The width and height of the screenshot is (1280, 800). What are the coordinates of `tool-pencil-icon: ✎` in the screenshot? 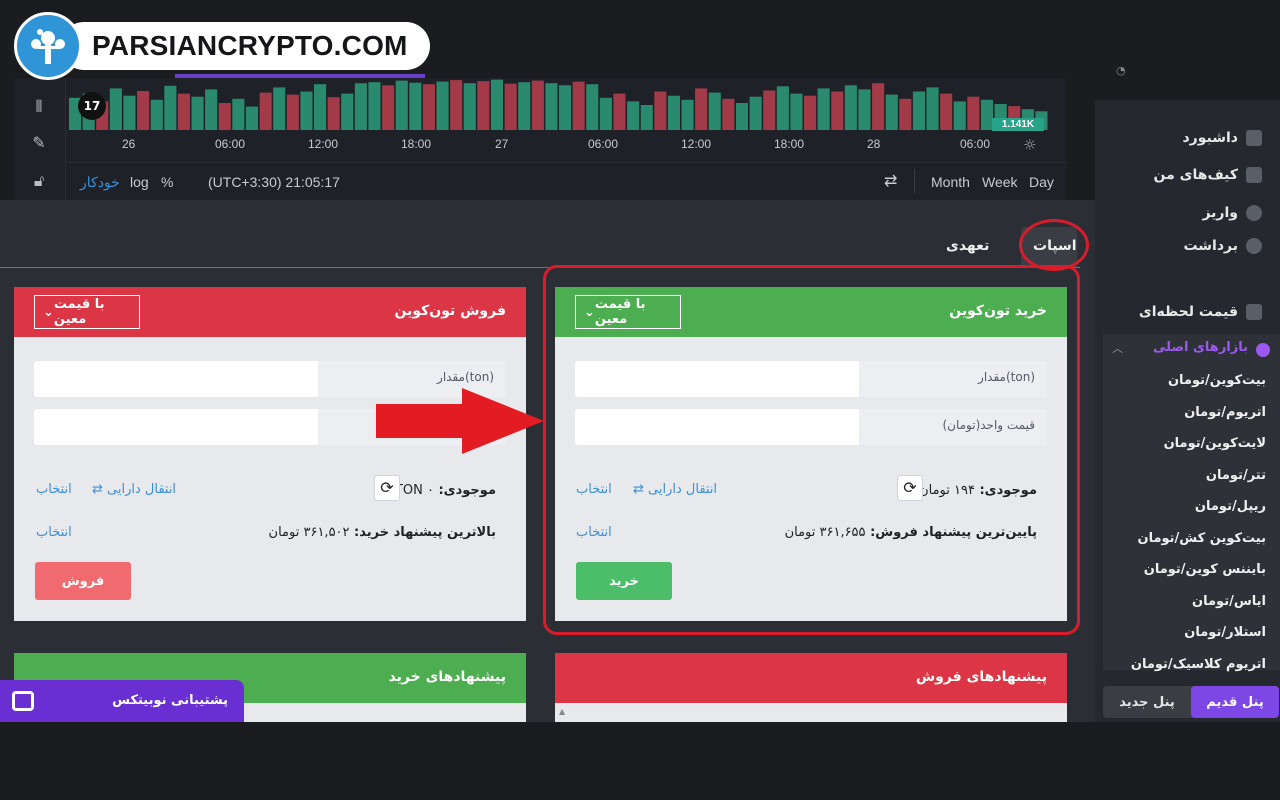 It's located at (39, 143).